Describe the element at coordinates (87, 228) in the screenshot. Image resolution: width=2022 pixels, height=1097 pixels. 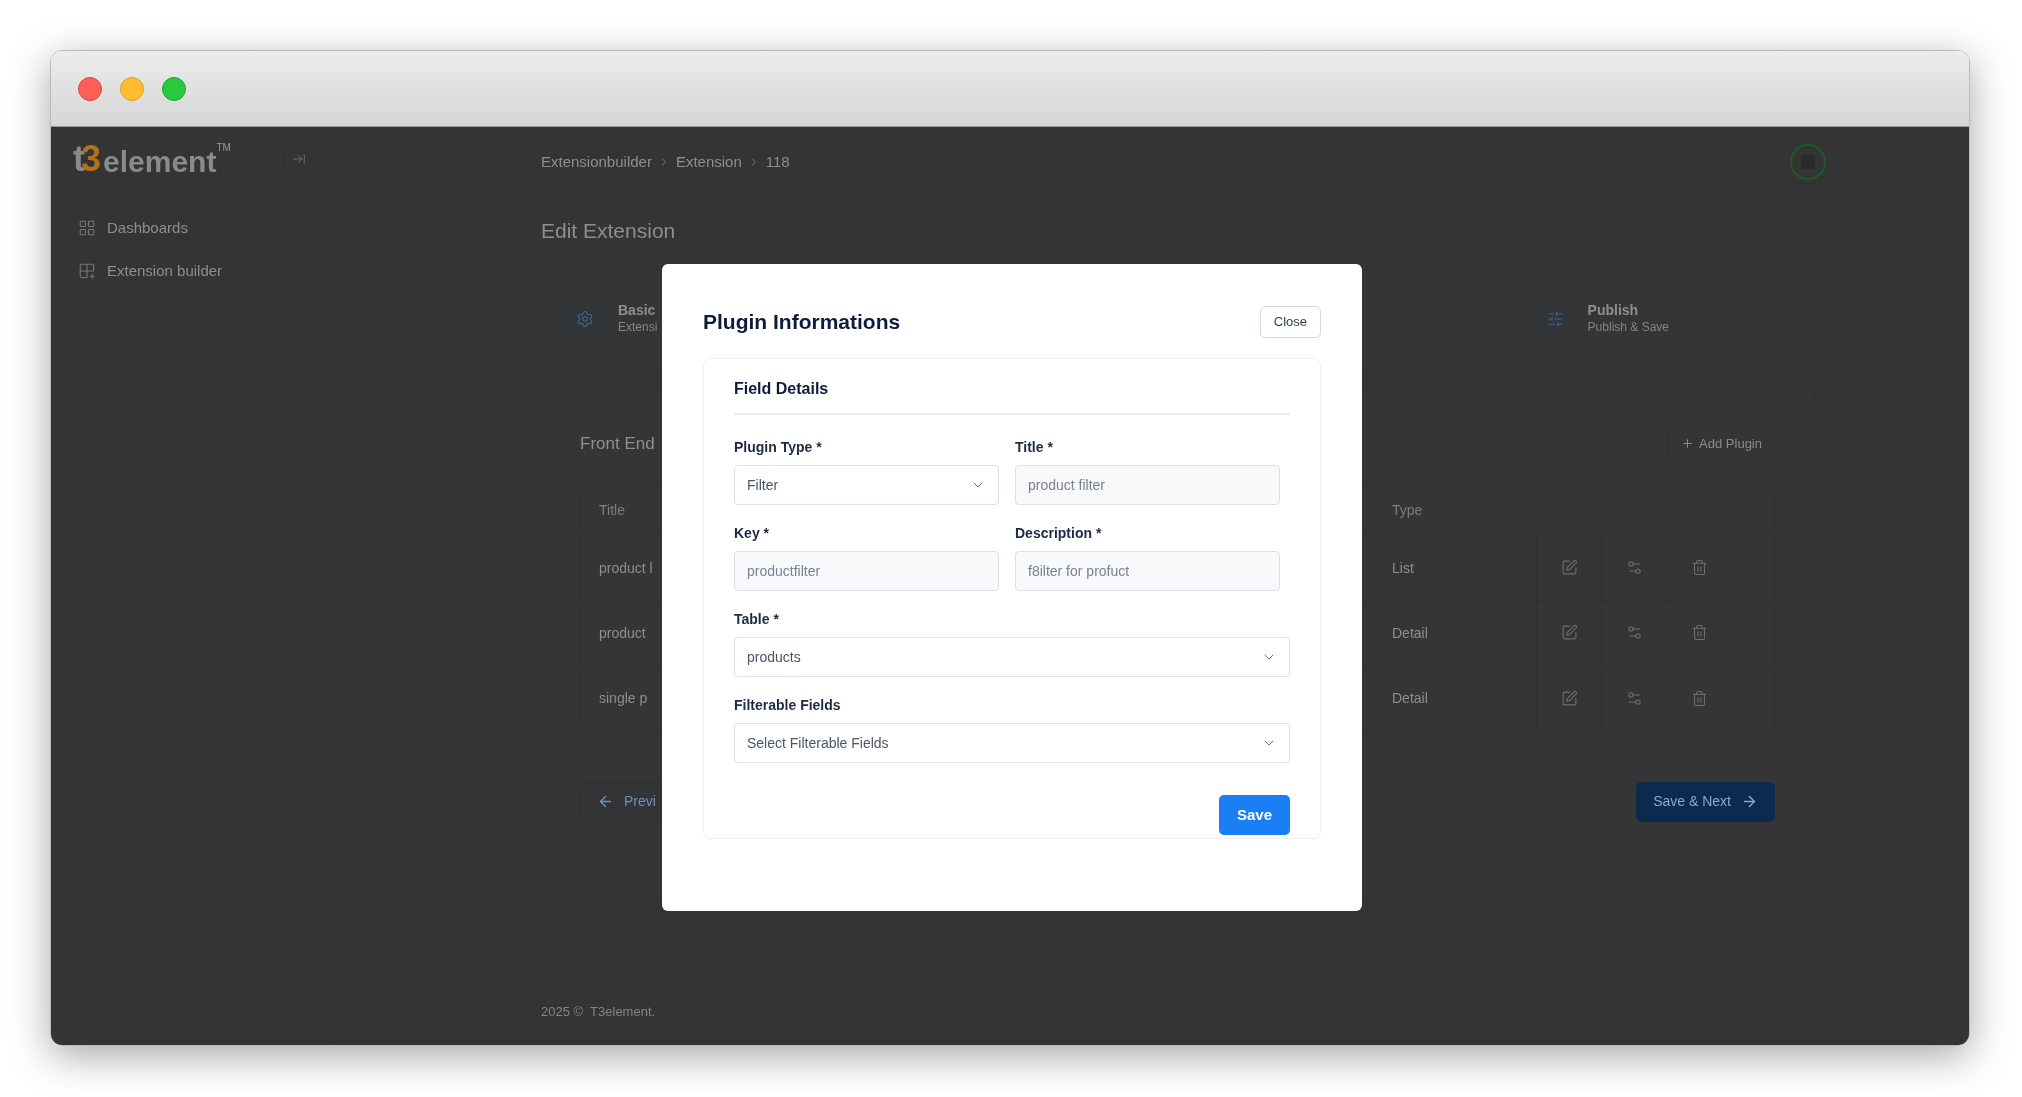
I see `grid-icon` at that location.